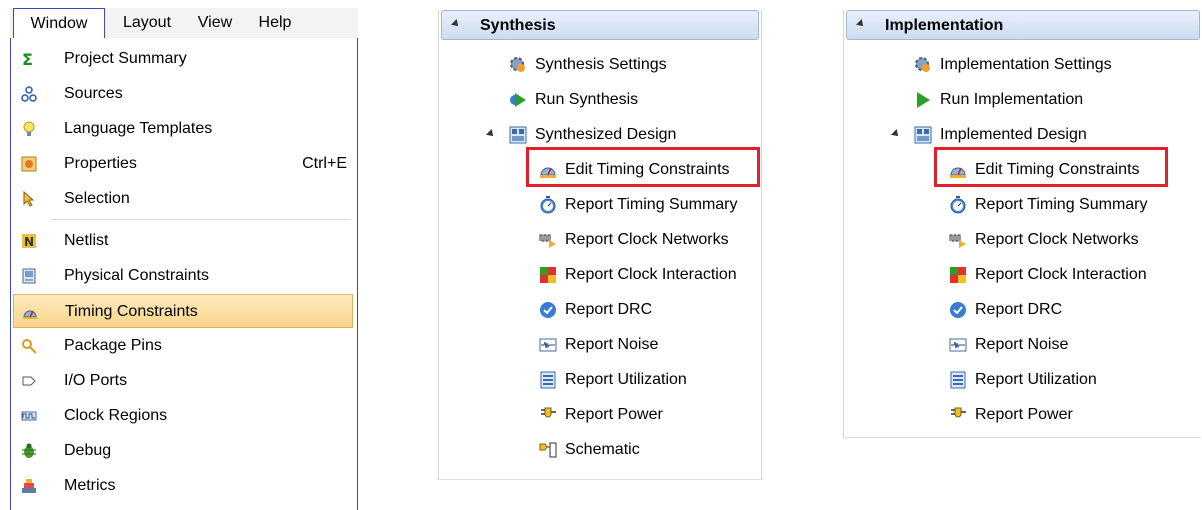  I want to click on menu-item-debug: Debug, so click(183, 451).